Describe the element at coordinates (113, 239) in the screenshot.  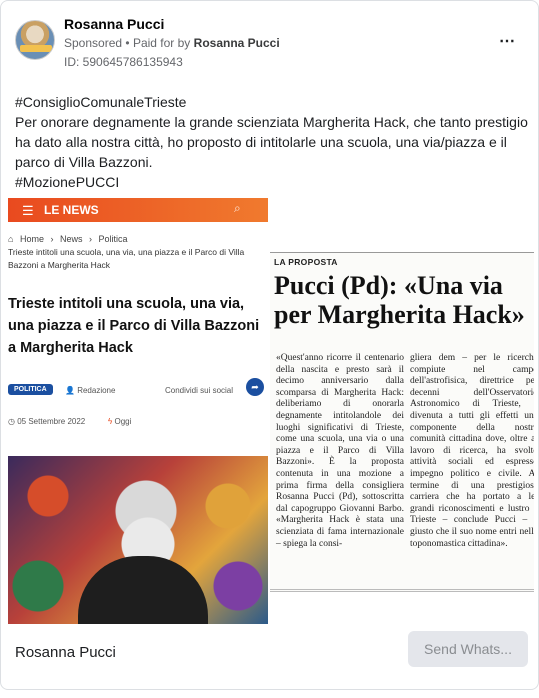
I see `breadcrumb-politica: Politica` at that location.